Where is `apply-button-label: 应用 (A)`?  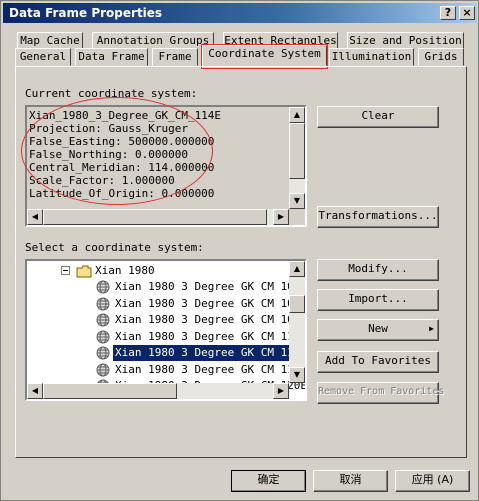 apply-button-label: 应用 (A) is located at coordinates (432, 479).